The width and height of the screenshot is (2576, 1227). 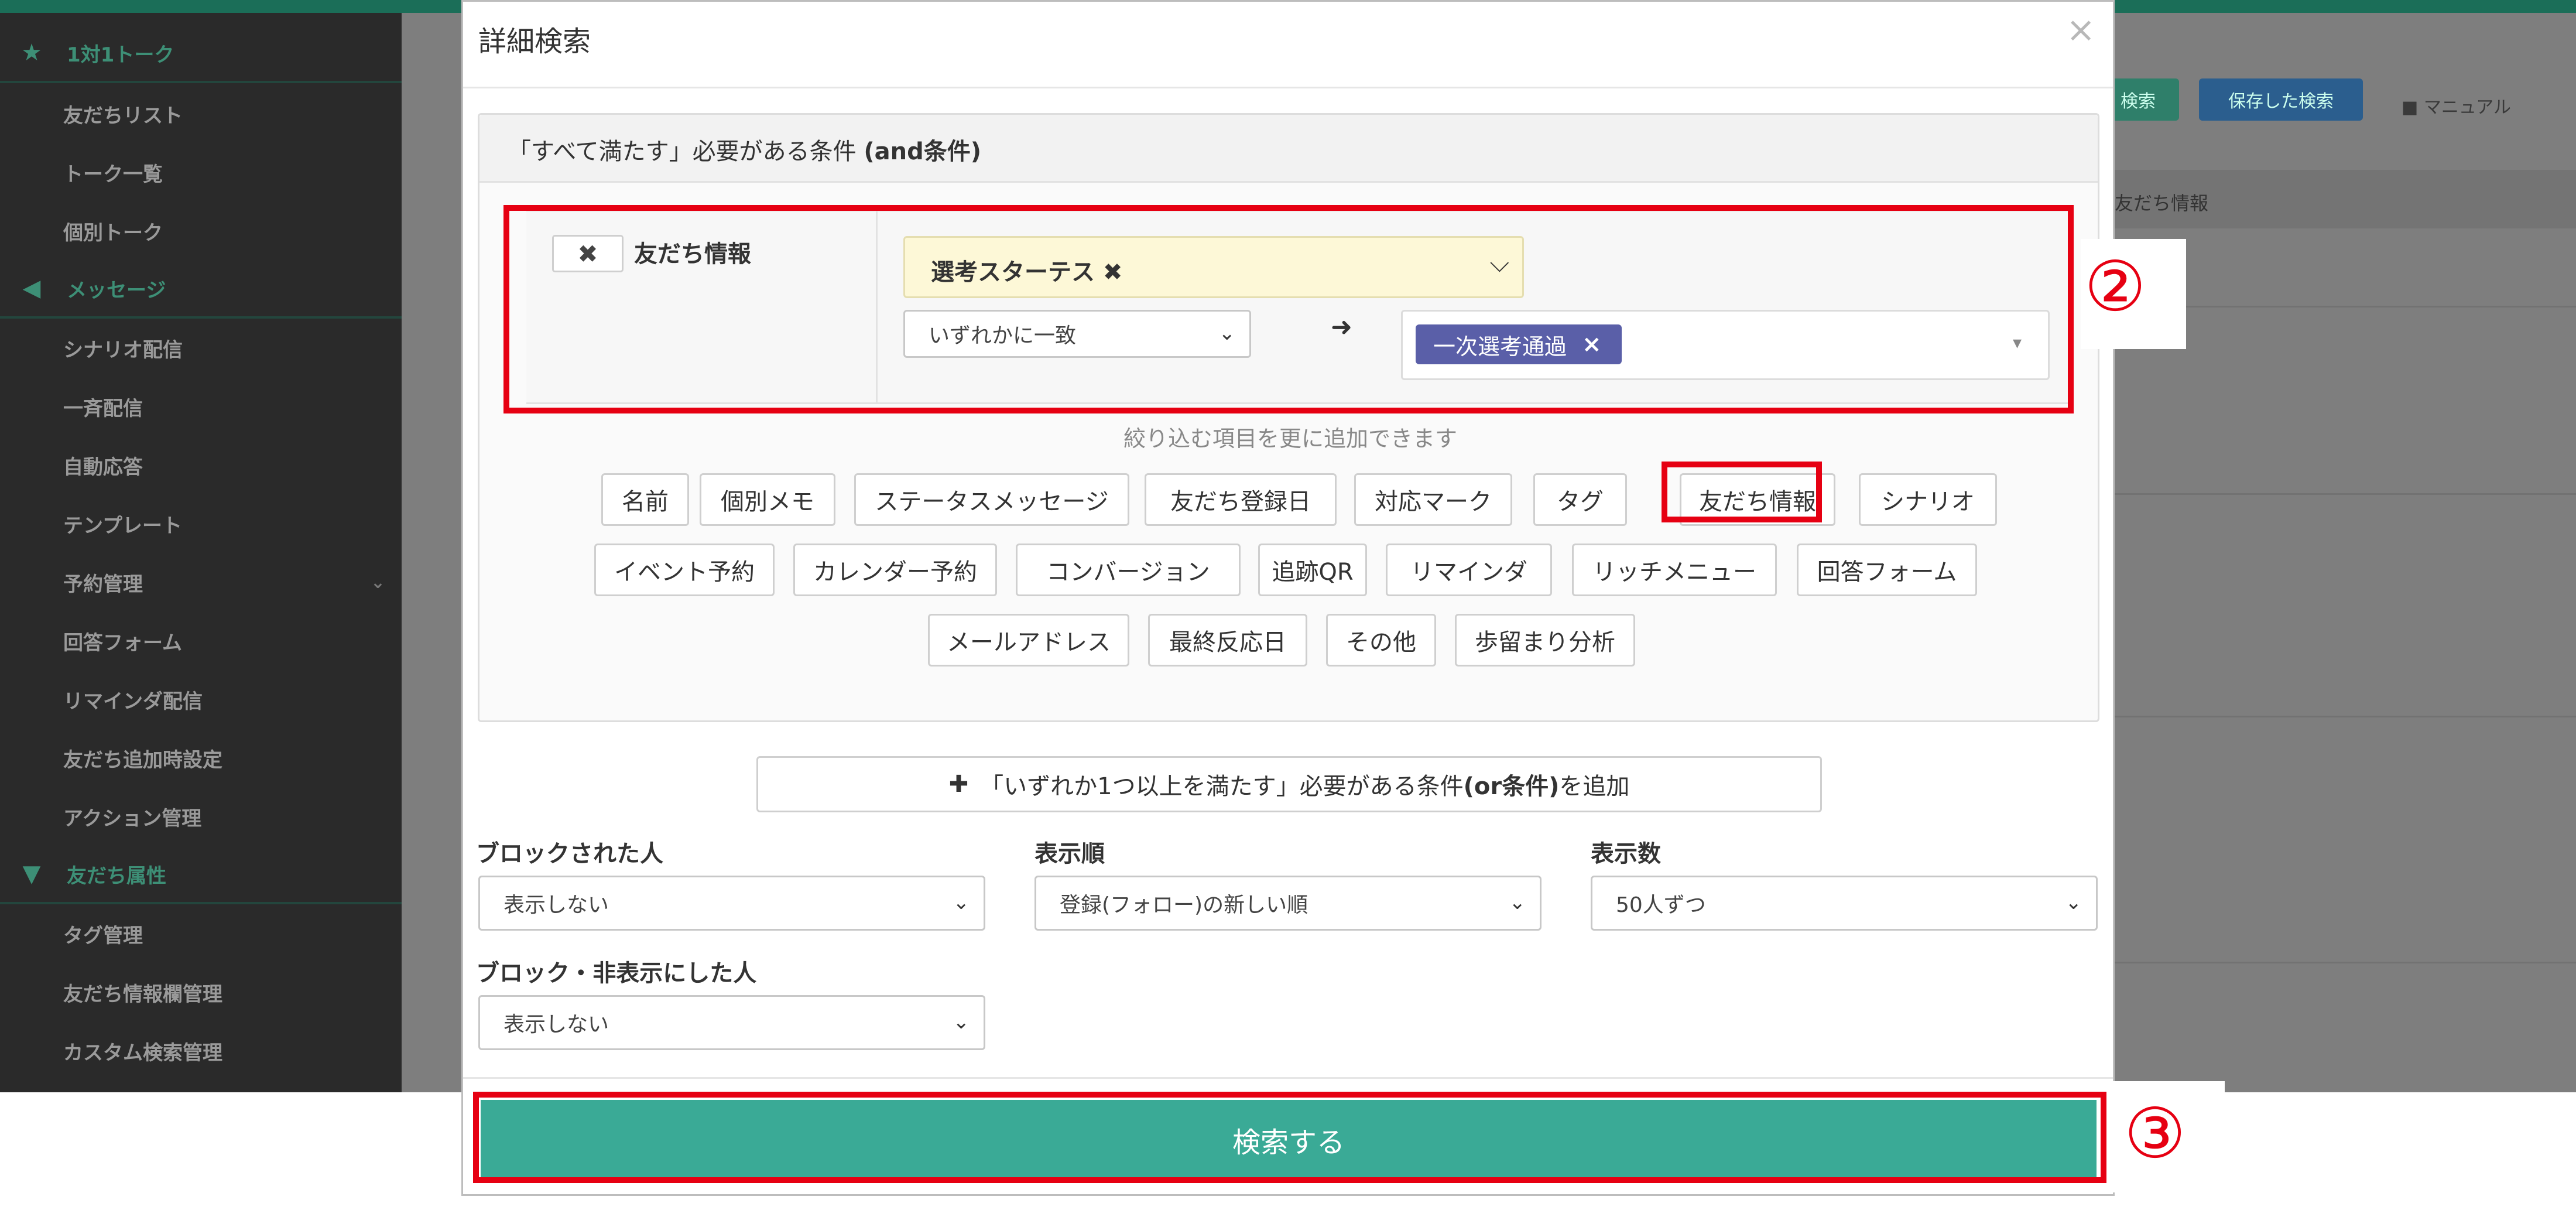 I want to click on sidebar-item: 回答フォーム, so click(x=201, y=640).